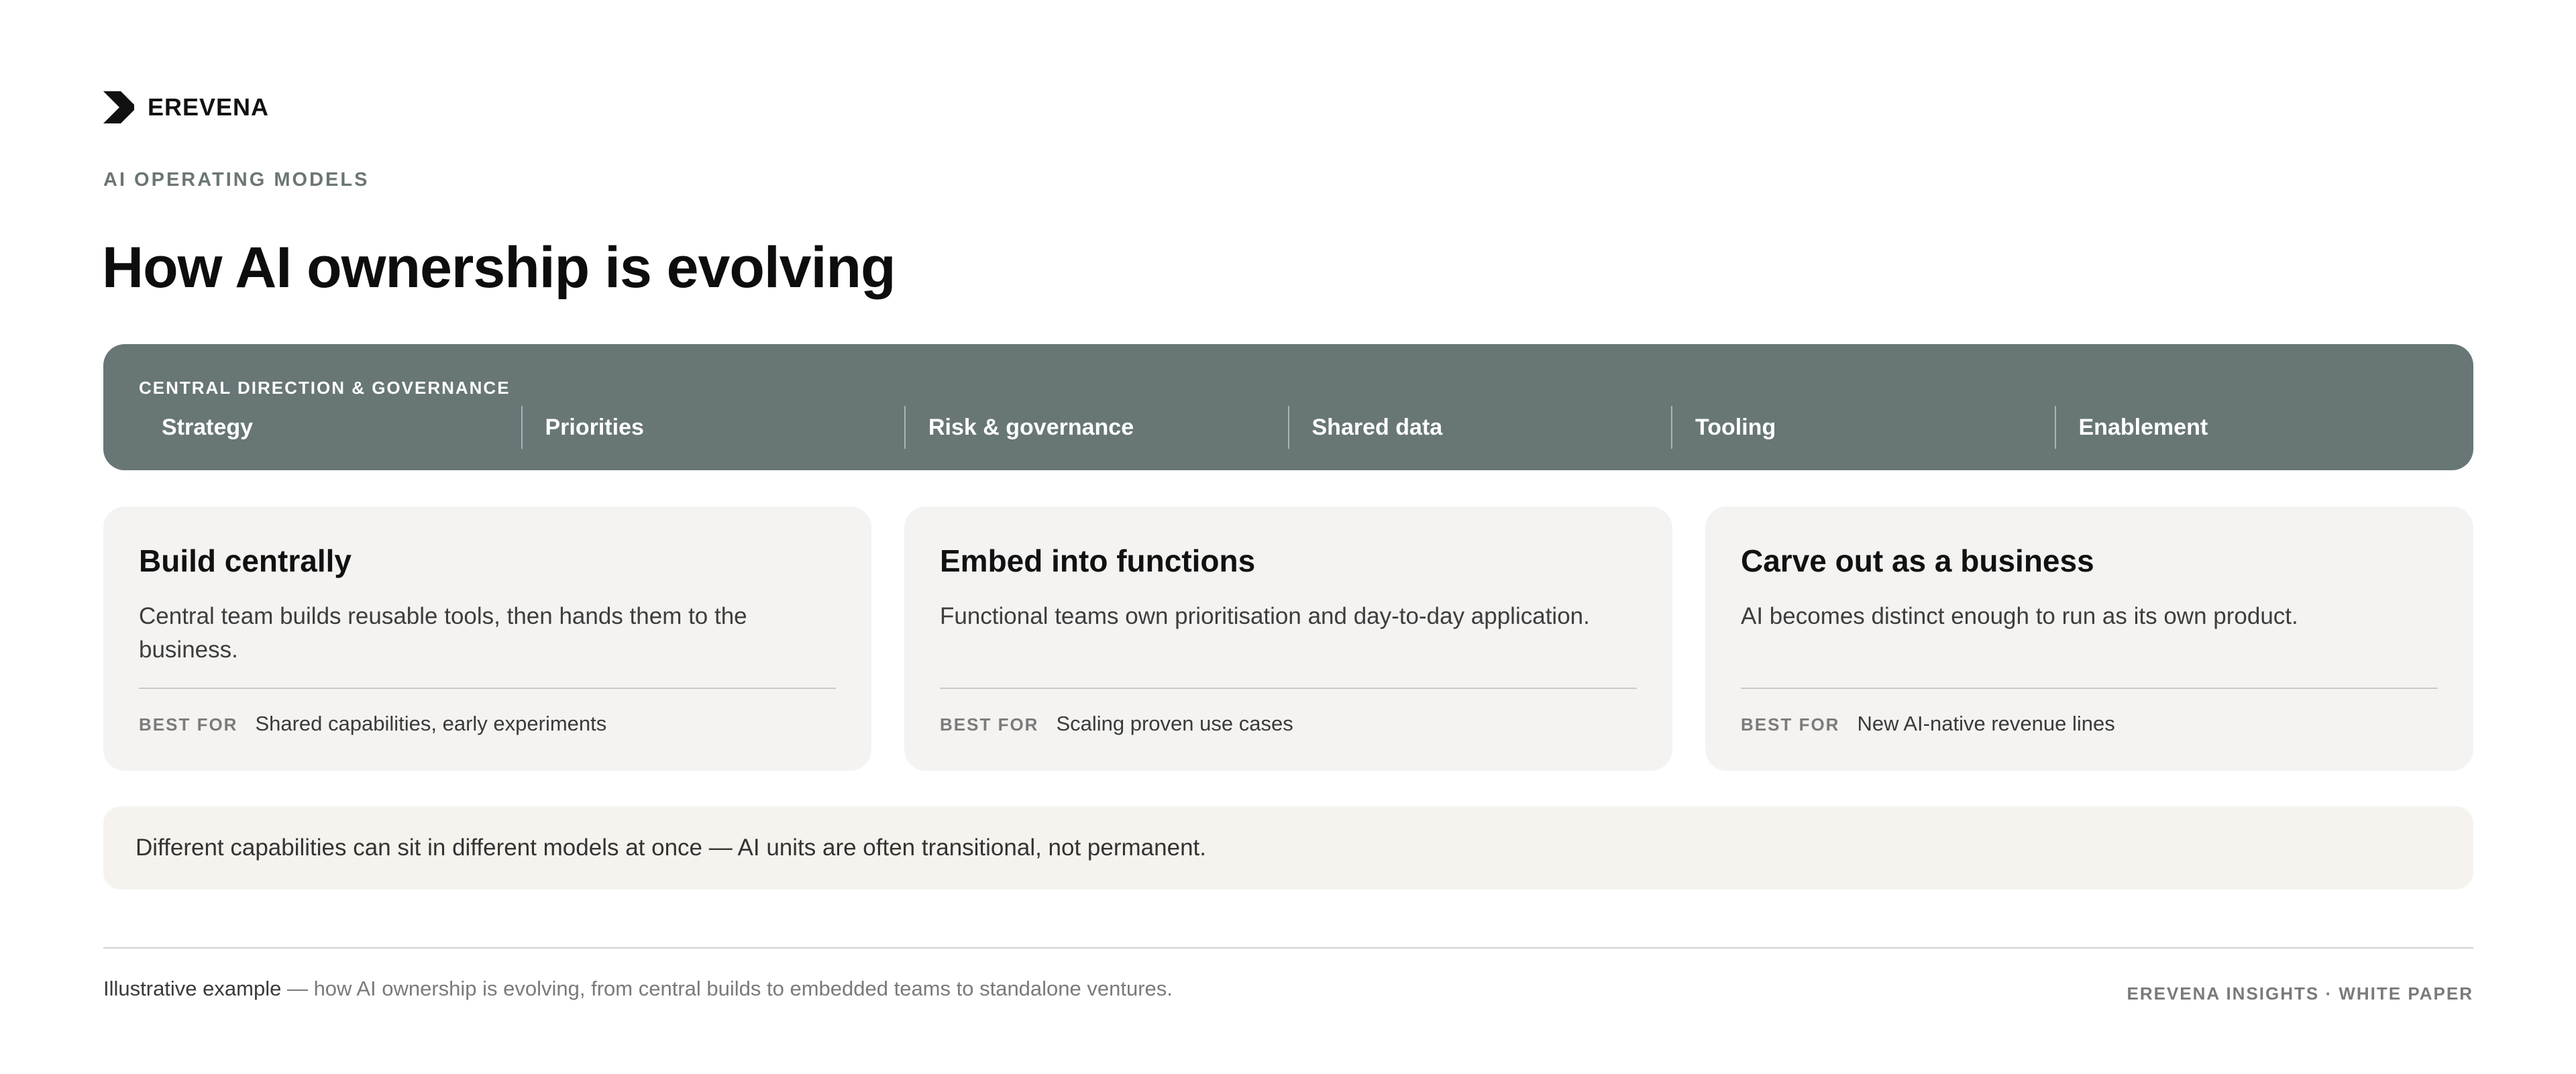 The image size is (2576, 1074). I want to click on central-item-risk-governance: Risk & governance, so click(1096, 427).